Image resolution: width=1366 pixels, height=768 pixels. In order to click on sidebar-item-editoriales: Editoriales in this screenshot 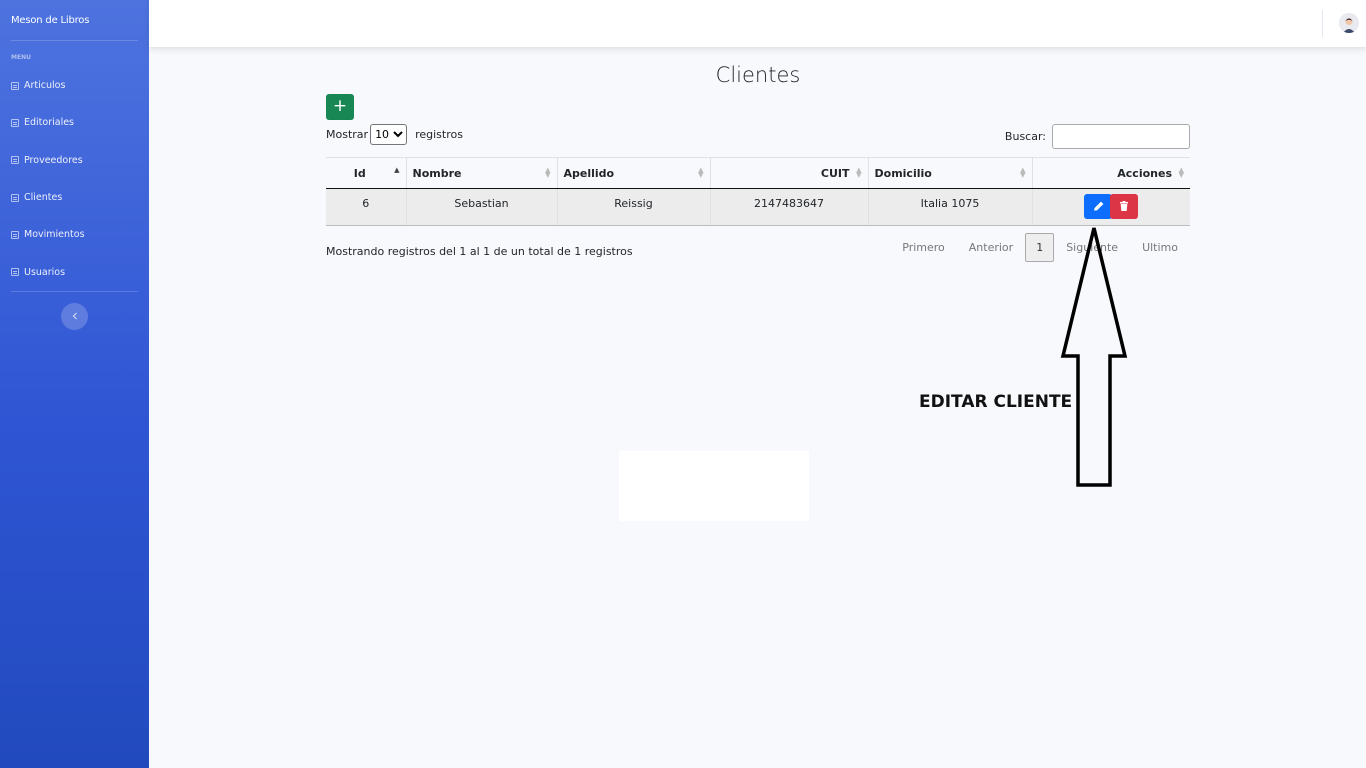, I will do `click(74, 122)`.